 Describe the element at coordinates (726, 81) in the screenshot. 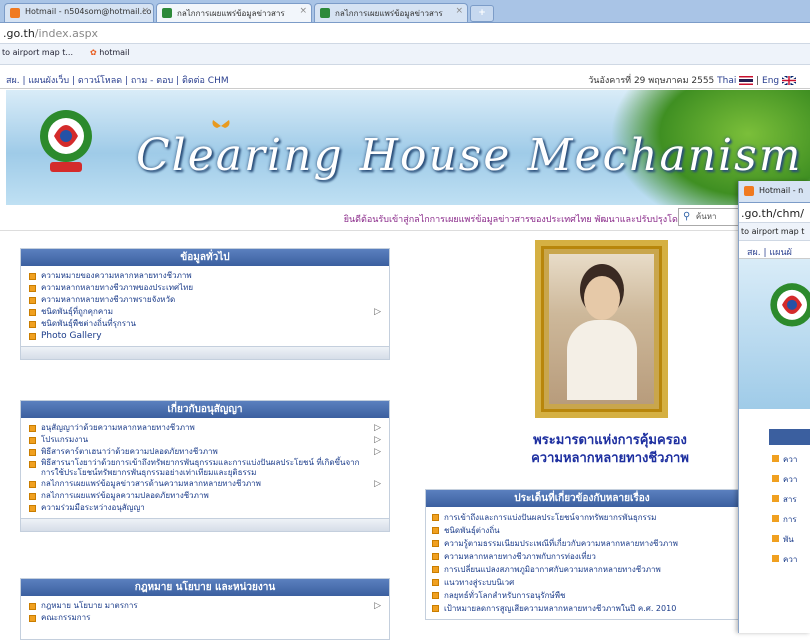

I see `language-thai-link: Thai` at that location.